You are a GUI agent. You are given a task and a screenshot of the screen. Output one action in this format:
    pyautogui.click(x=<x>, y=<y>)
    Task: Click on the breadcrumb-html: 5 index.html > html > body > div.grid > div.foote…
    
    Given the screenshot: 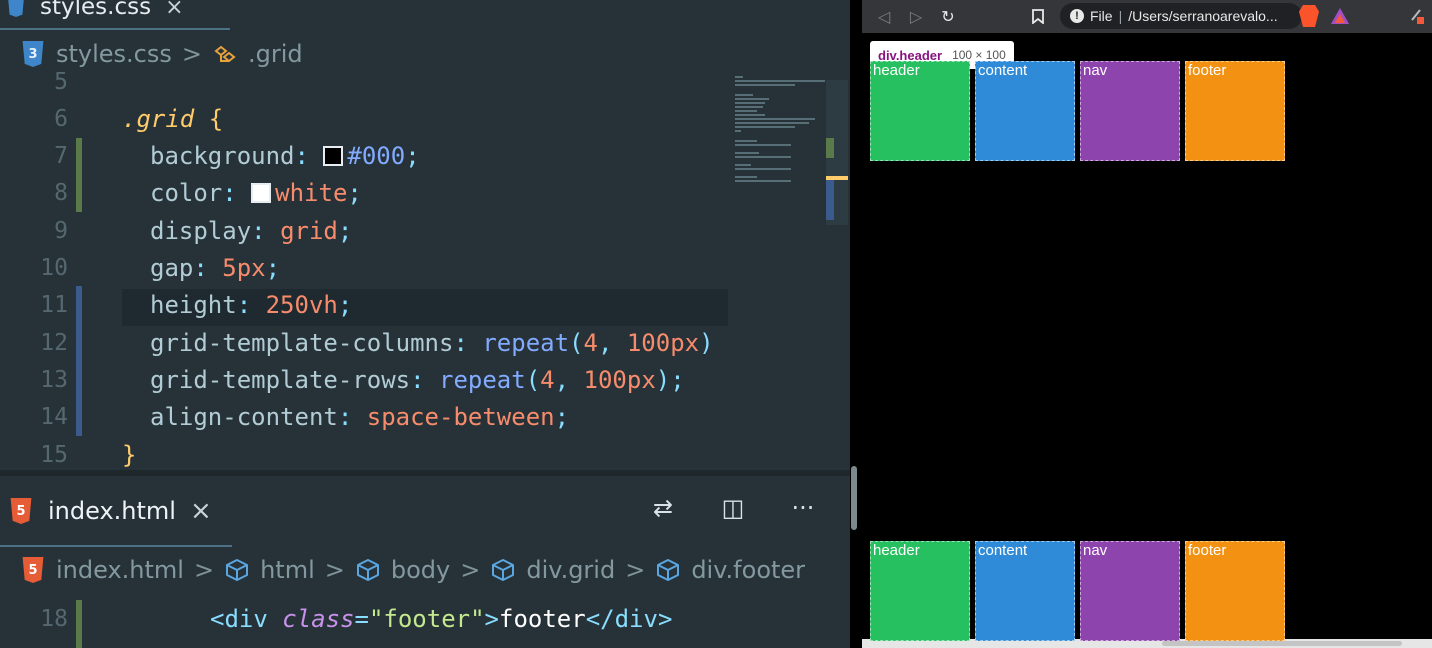 What is the action you would take?
    pyautogui.click(x=425, y=570)
    